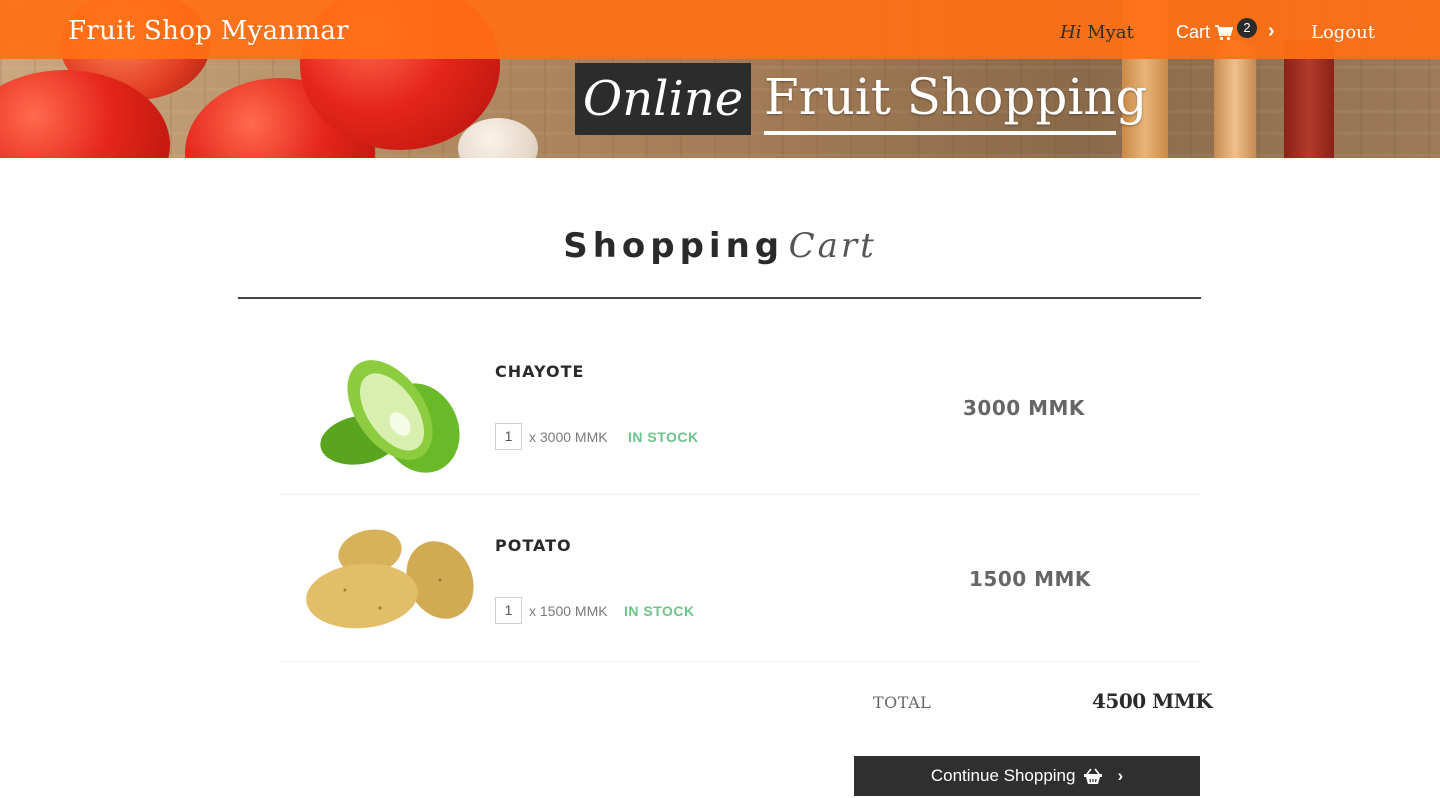 Image resolution: width=1440 pixels, height=798 pixels. Describe the element at coordinates (1093, 776) in the screenshot. I see `basket-icon` at that location.